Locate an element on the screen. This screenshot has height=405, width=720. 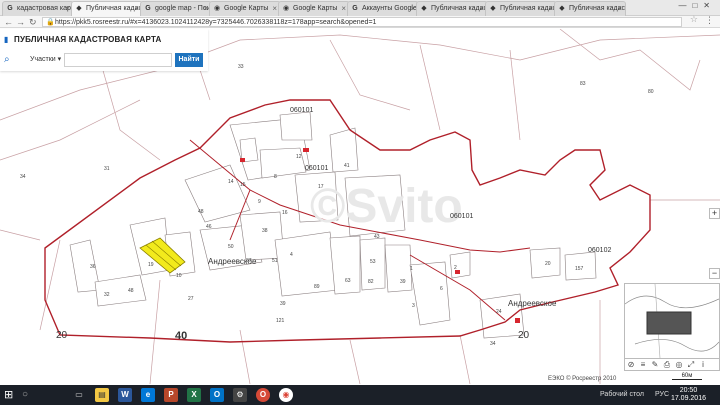
task-view-icon: ▭ is located at coordinates (79, 395).